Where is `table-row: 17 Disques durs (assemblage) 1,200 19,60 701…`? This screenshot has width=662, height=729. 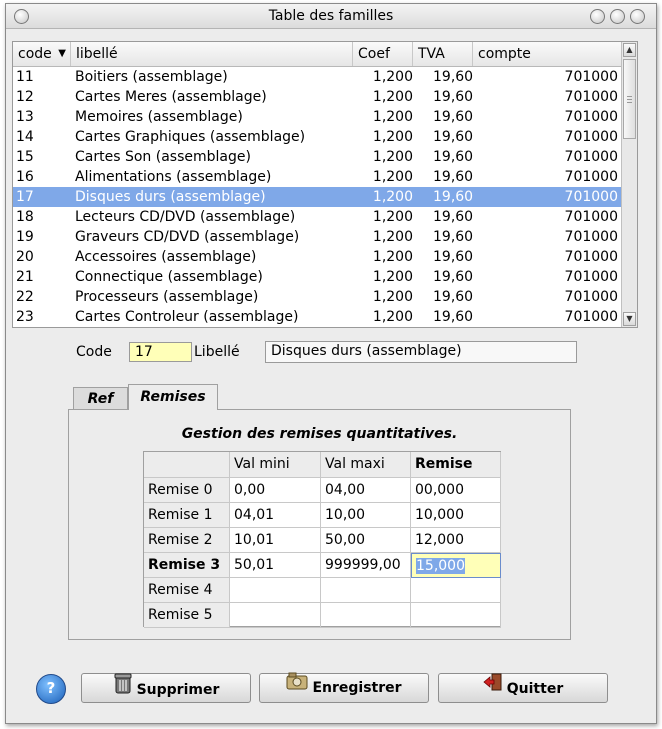 table-row: 17 Disques durs (assemblage) 1,200 19,60 701… is located at coordinates (317, 197).